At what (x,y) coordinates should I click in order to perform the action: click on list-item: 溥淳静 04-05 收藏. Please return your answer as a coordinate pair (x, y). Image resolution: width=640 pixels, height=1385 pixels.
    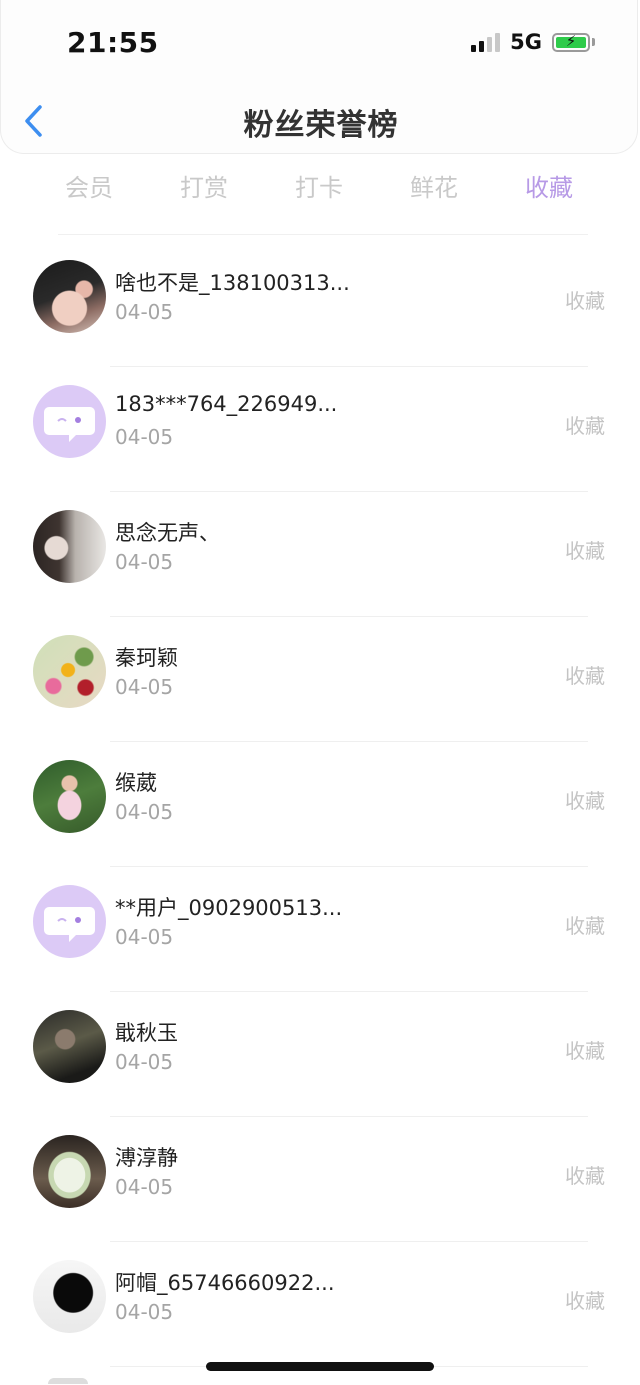
    Looking at the image, I should click on (320, 1179).